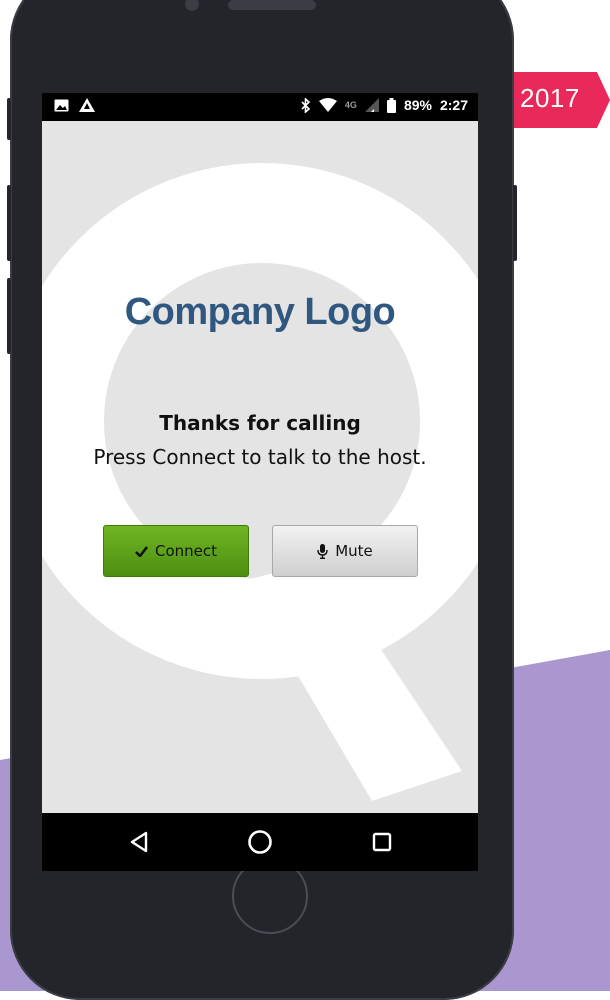 Image resolution: width=610 pixels, height=1000 pixels. I want to click on home-icon, so click(260, 842).